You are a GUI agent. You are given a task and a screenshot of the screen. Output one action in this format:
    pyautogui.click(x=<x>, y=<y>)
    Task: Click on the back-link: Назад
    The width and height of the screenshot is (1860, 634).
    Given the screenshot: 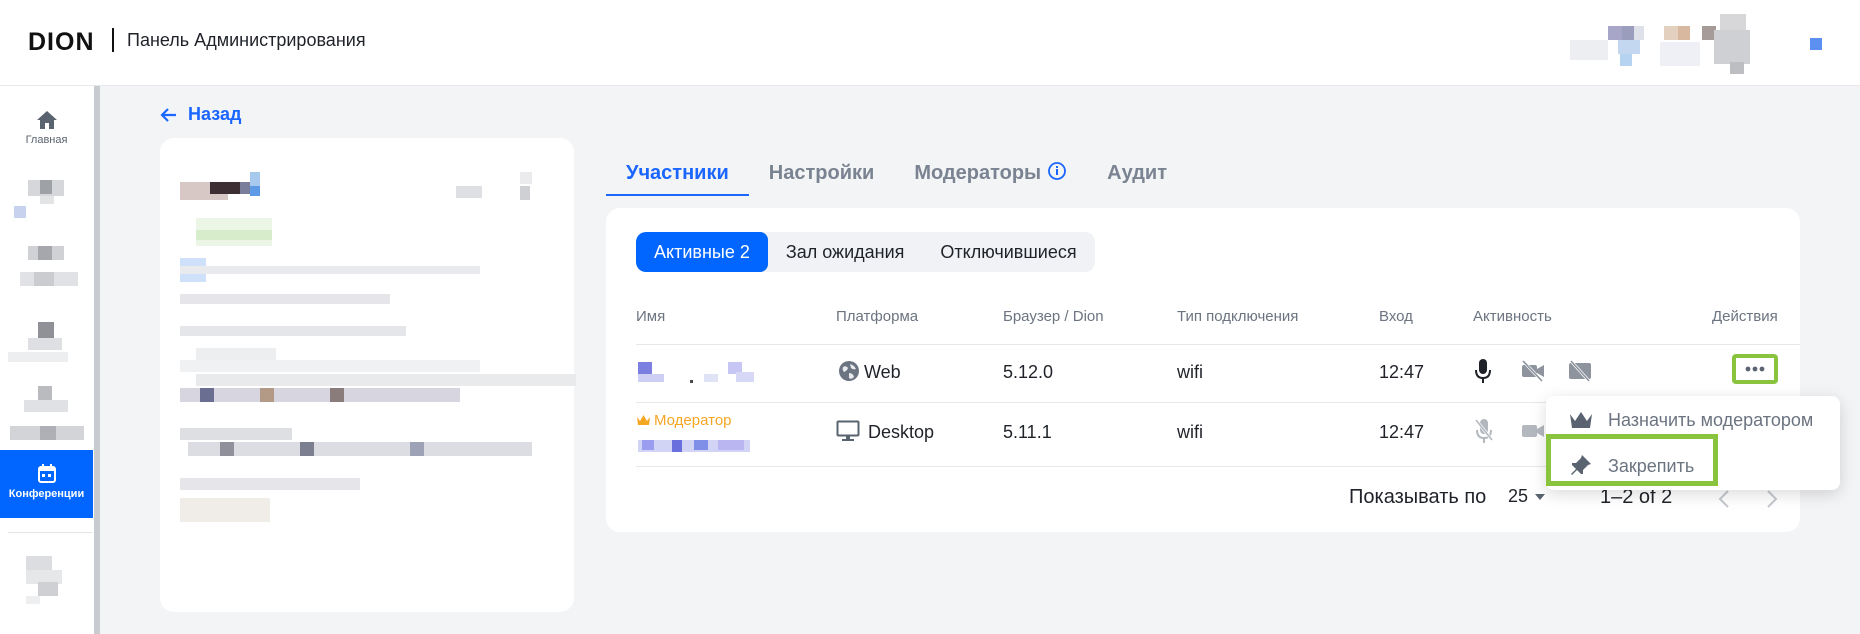 What is the action you would take?
    pyautogui.click(x=200, y=114)
    